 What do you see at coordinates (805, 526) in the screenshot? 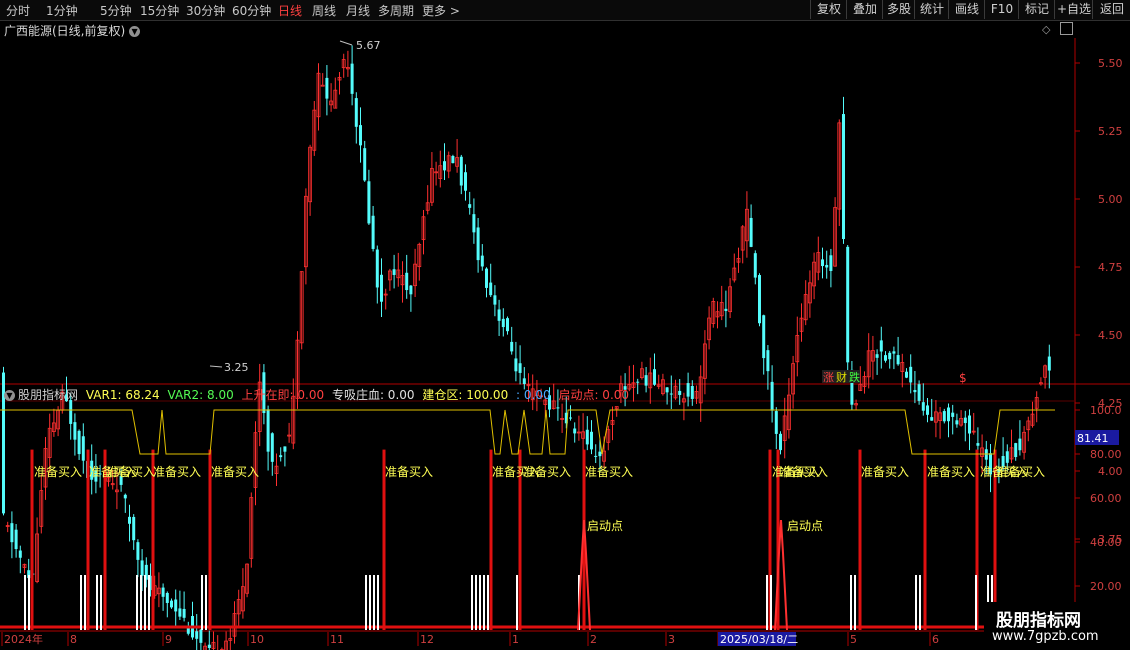
I see `start-point-label: 启动点` at bounding box center [805, 526].